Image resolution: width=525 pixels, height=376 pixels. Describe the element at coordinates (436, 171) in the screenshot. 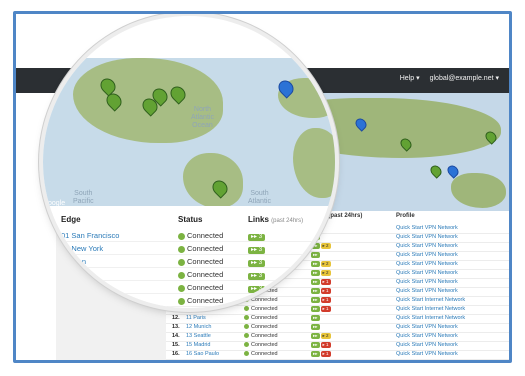

I see `map-pin-icon` at that location.